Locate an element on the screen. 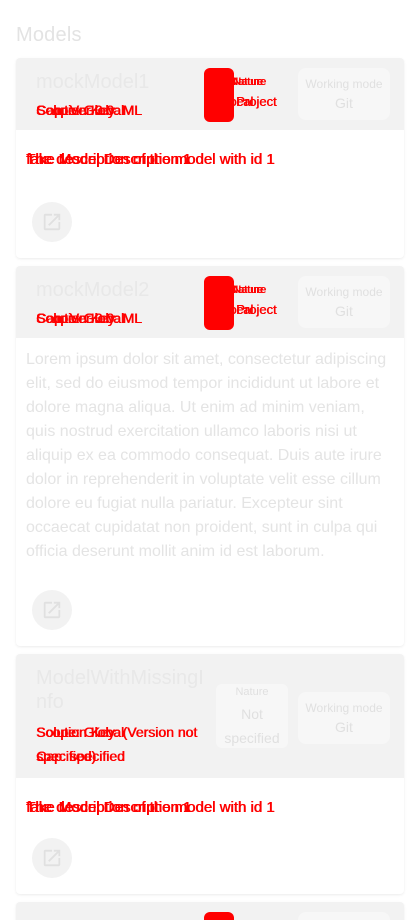 The image size is (420, 920). model-title: mockModel2 is located at coordinates (93, 290).